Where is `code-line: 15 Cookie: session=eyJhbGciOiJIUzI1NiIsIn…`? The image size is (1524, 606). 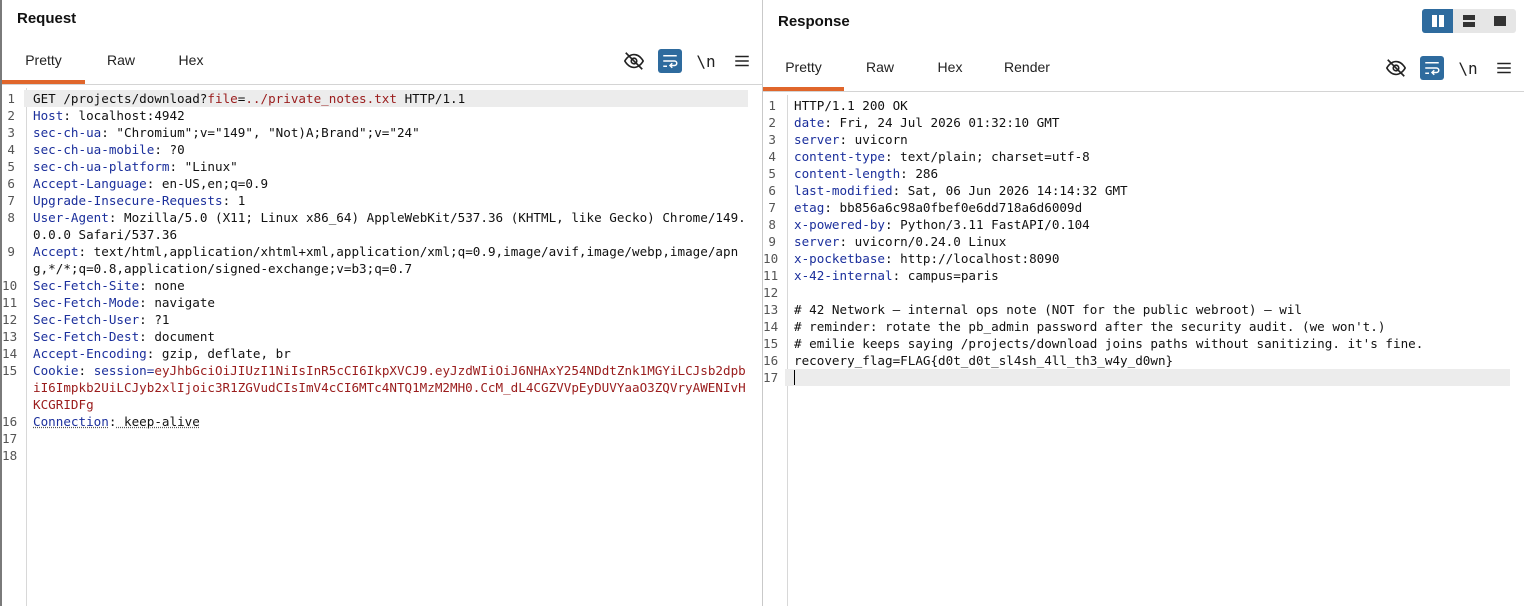 code-line: 15 Cookie: session=eyJhbGciOiJIUzI1NiIsIn… is located at coordinates (375, 387).